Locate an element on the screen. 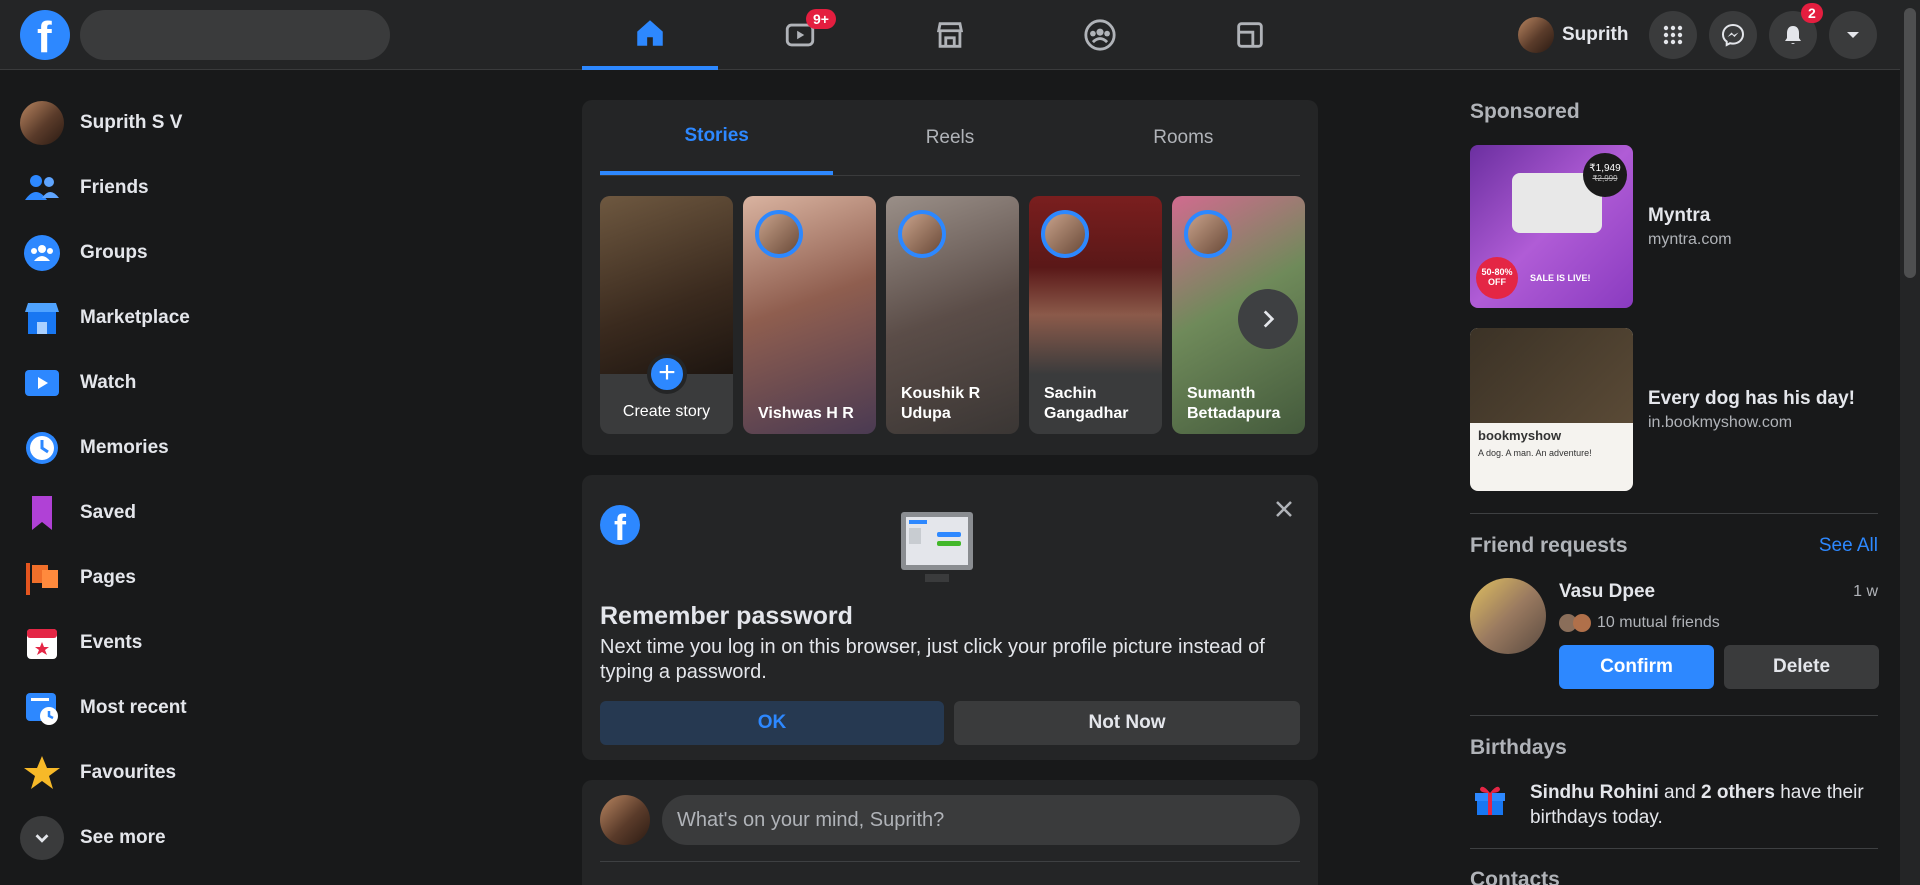 Image resolution: width=1920 pixels, height=885 pixels. story-card: Koushik R Udupa is located at coordinates (952, 315).